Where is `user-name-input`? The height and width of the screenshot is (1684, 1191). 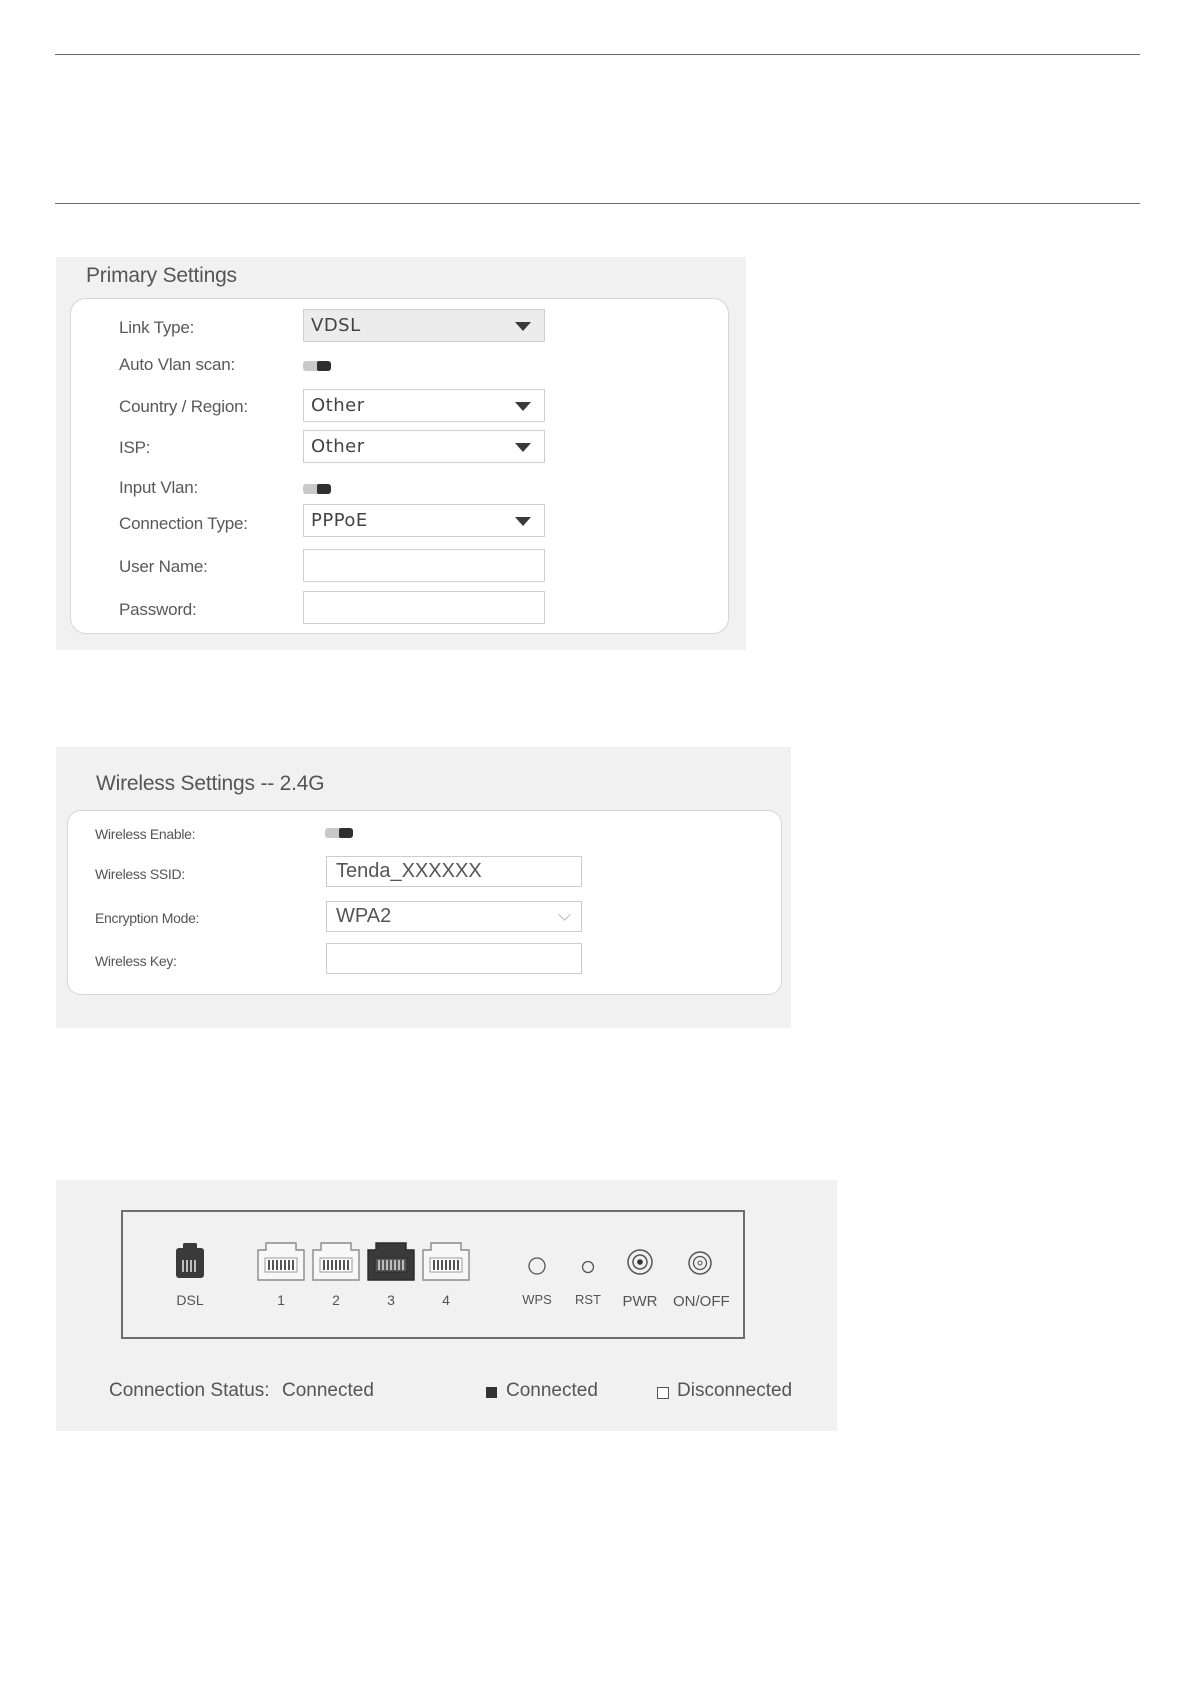 user-name-input is located at coordinates (424, 565).